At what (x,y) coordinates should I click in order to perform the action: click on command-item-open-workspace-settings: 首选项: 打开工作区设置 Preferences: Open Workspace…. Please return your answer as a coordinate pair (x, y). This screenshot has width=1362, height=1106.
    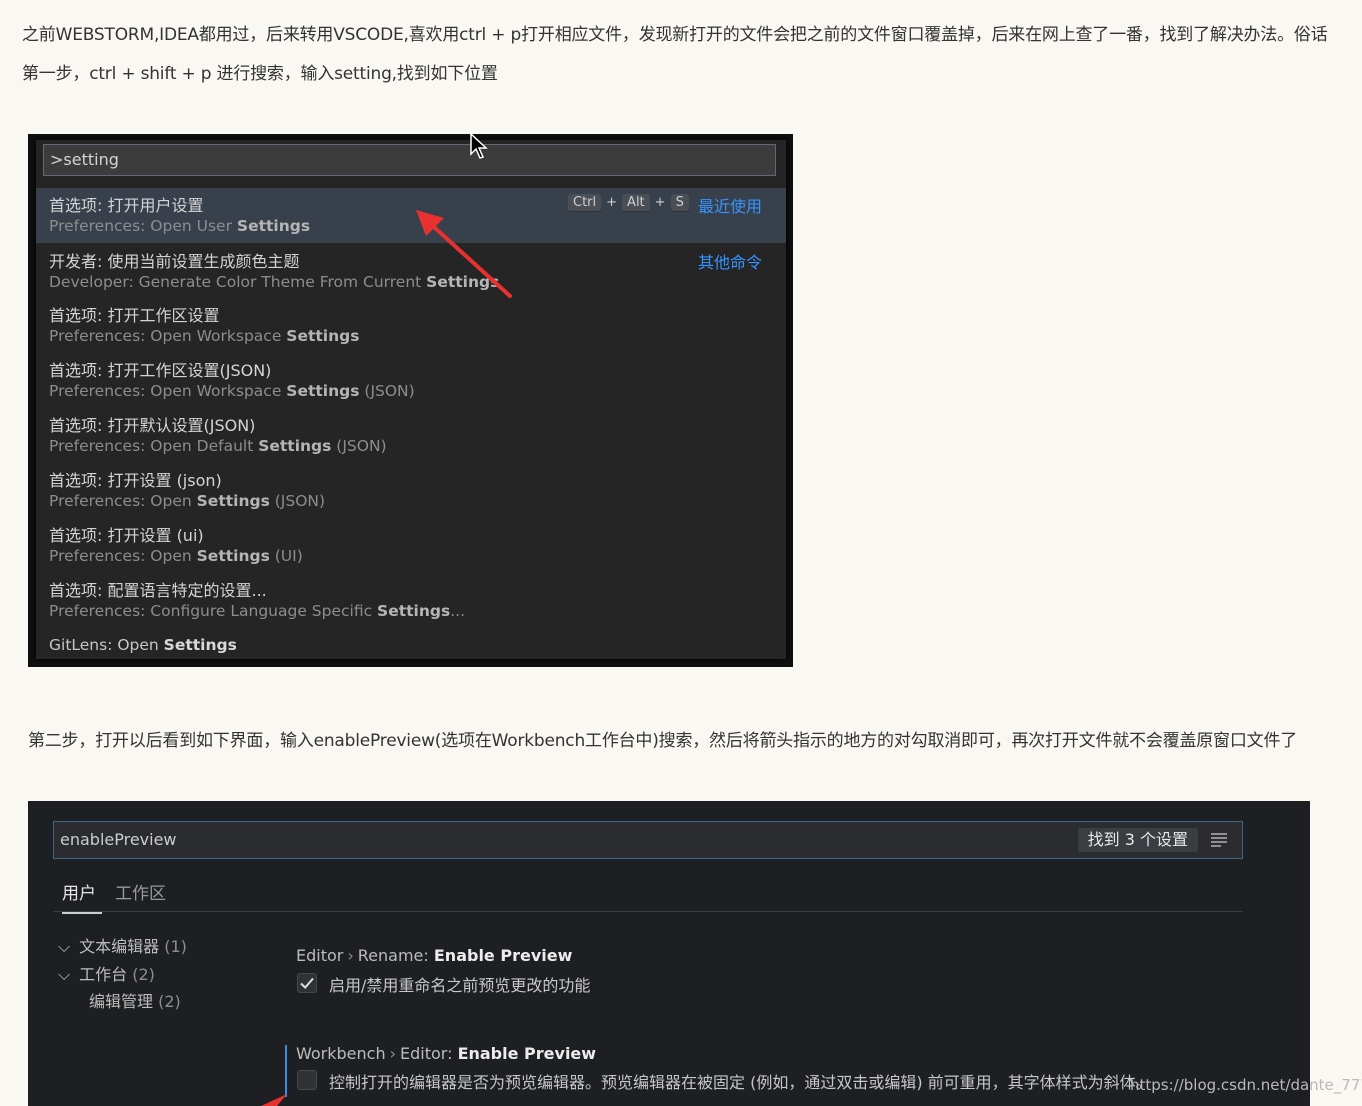
    Looking at the image, I should click on (411, 325).